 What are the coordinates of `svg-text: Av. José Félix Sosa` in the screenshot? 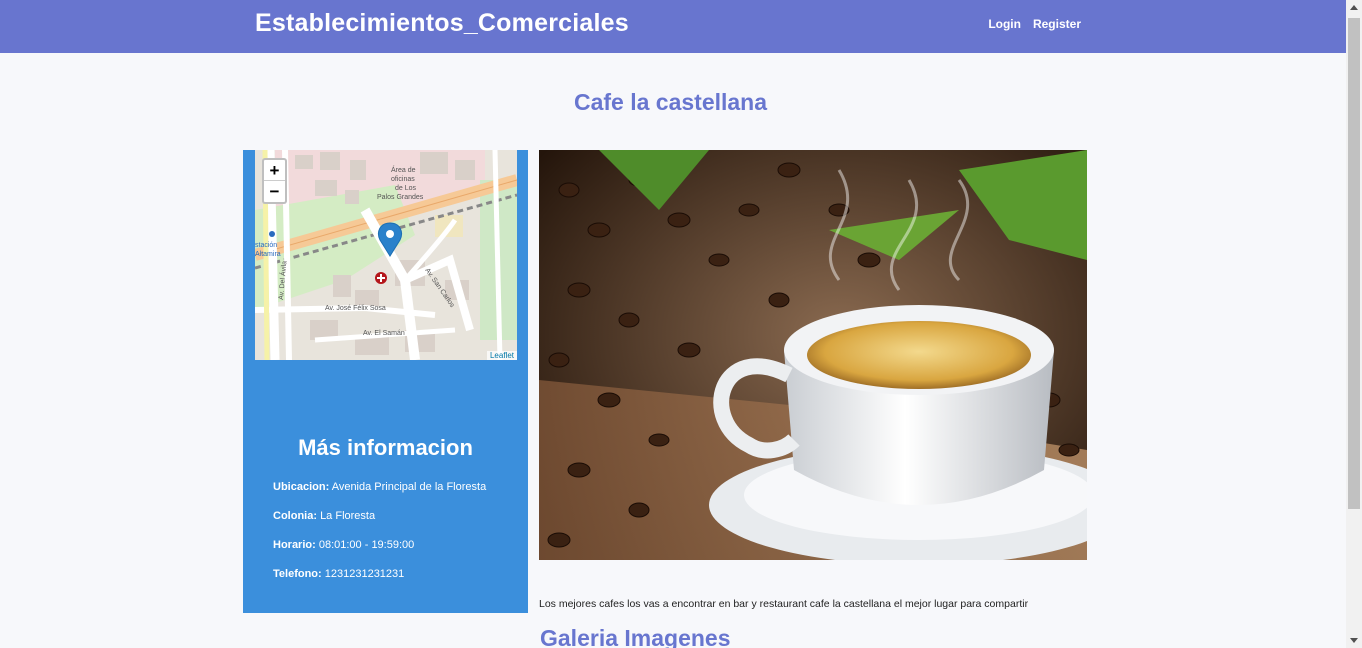 It's located at (355, 308).